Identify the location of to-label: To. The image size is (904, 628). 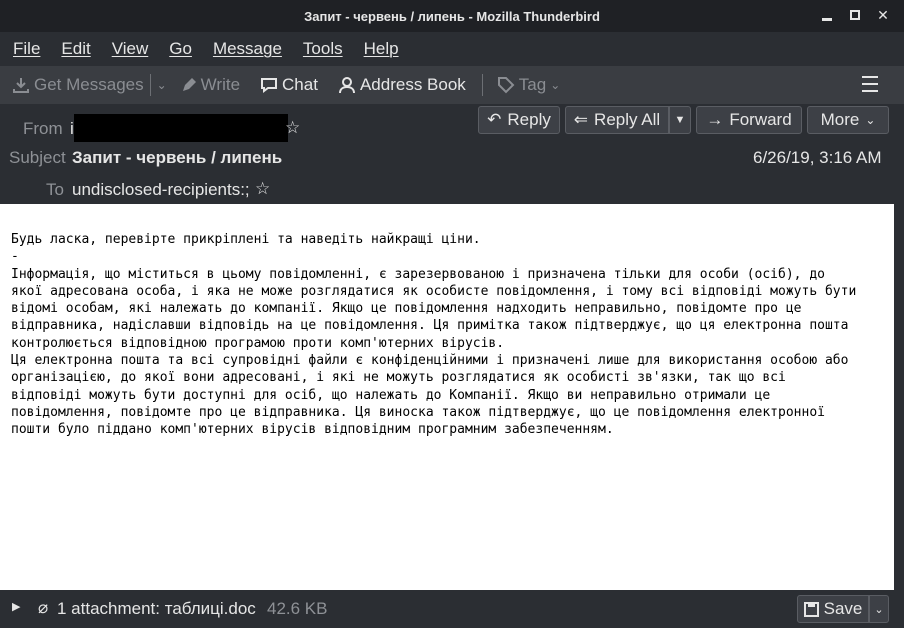
(55, 189).